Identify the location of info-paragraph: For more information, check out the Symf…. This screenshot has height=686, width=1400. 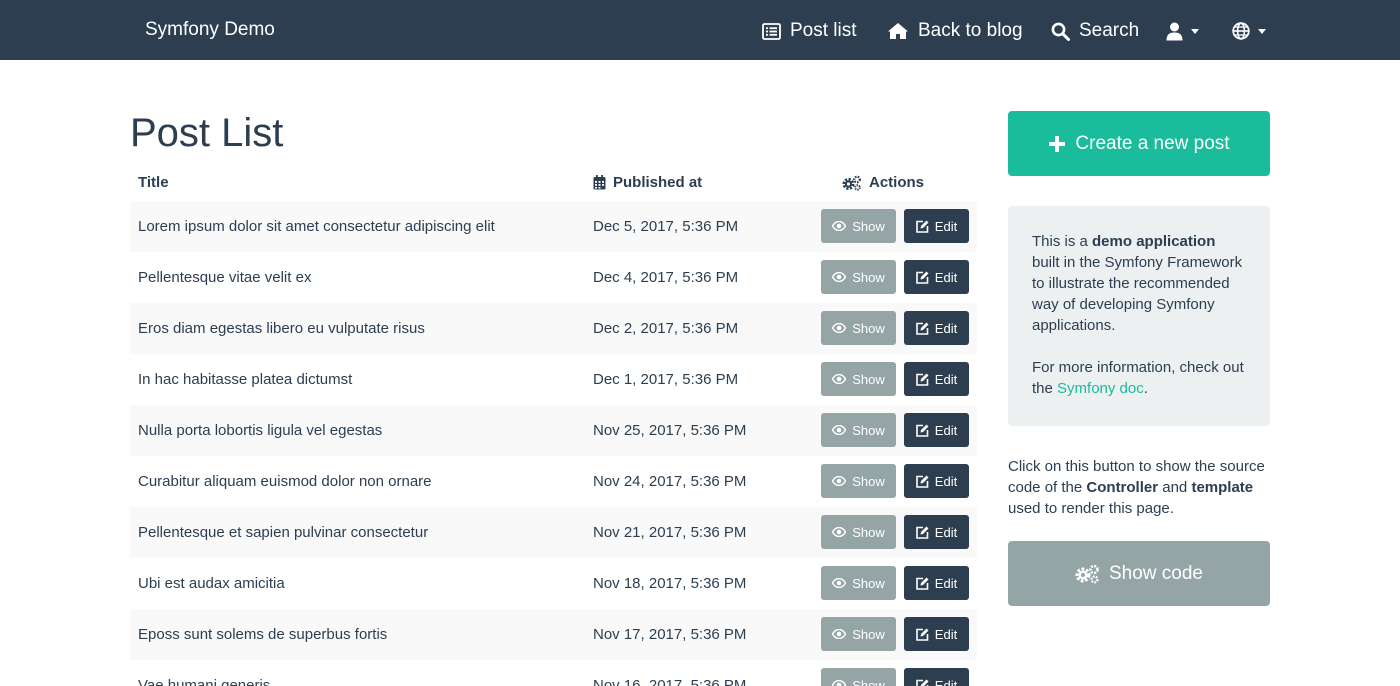
(1139, 378).